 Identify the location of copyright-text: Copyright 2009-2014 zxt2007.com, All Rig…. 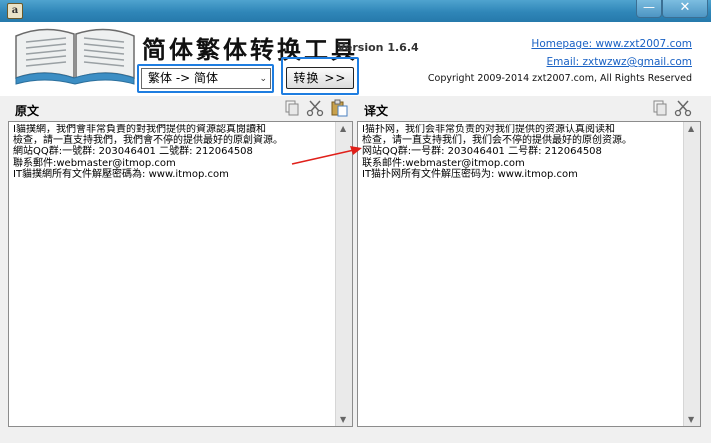
(559, 78).